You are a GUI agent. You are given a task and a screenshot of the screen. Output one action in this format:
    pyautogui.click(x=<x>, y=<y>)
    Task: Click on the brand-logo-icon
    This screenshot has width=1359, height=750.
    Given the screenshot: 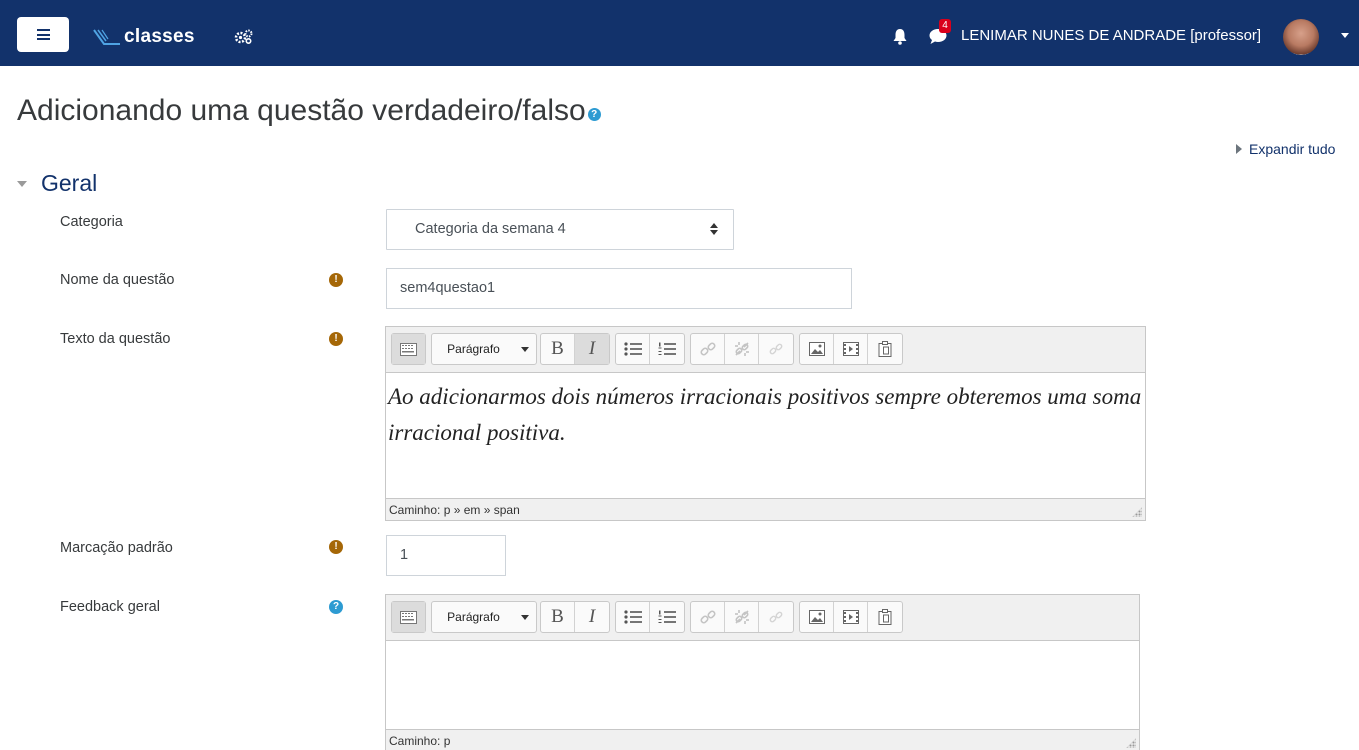 What is the action you would take?
    pyautogui.click(x=106, y=37)
    